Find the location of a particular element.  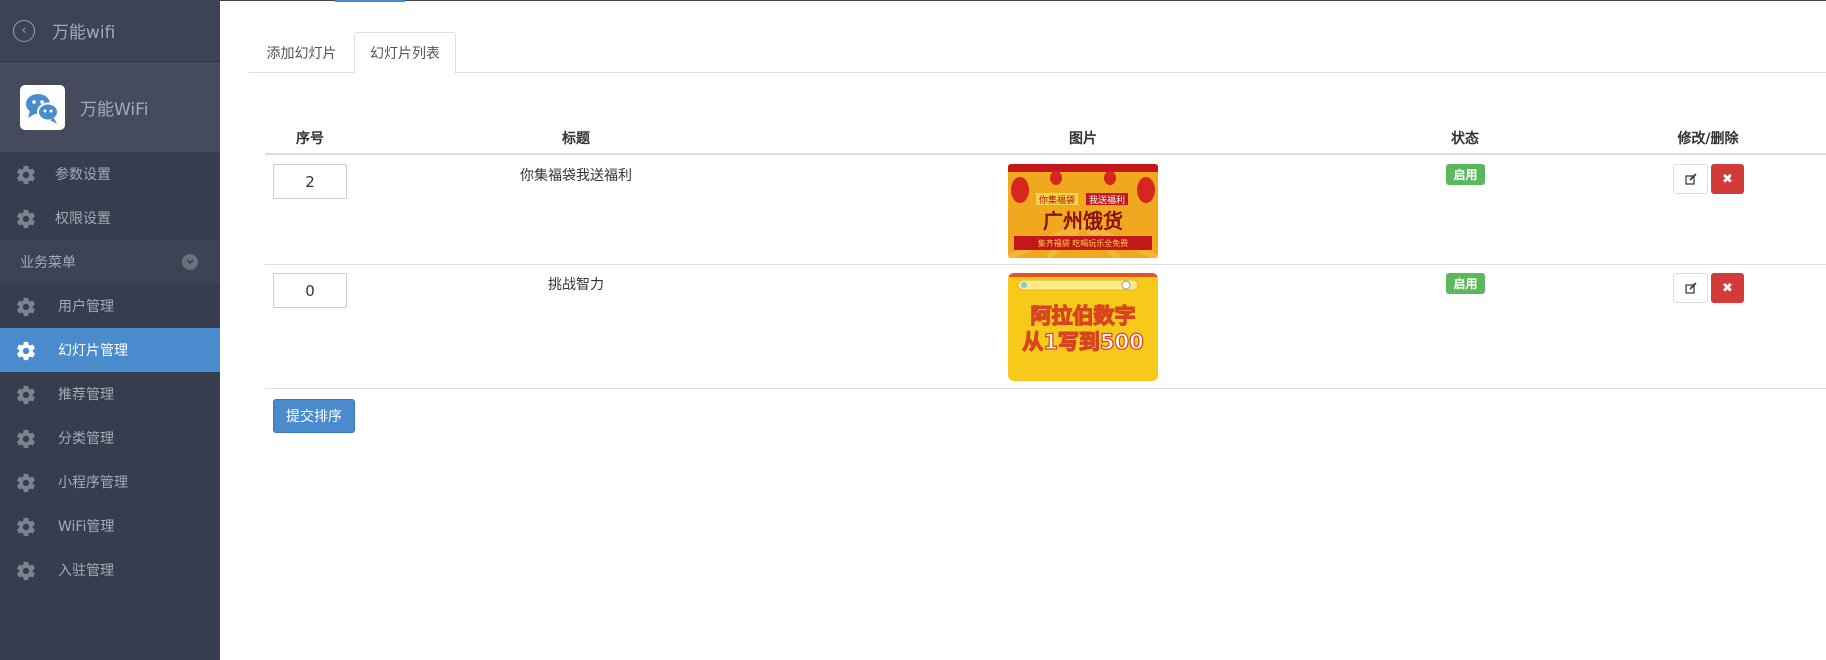

sidebar-item-permissions: 权限设置 is located at coordinates (110, 218).